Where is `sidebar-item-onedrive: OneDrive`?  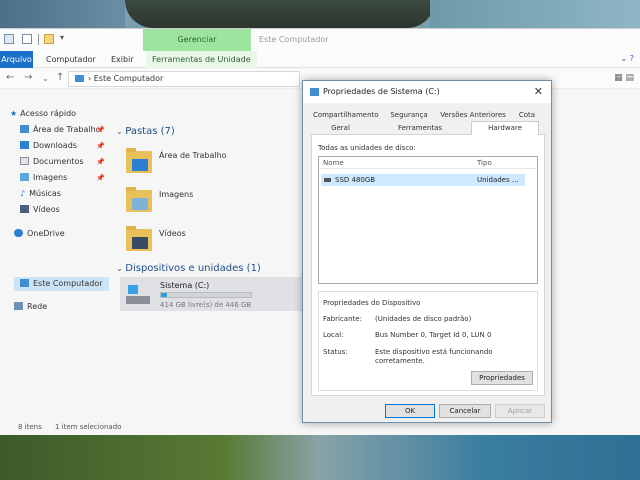
sidebar-item-onedrive: OneDrive is located at coordinates (39, 234).